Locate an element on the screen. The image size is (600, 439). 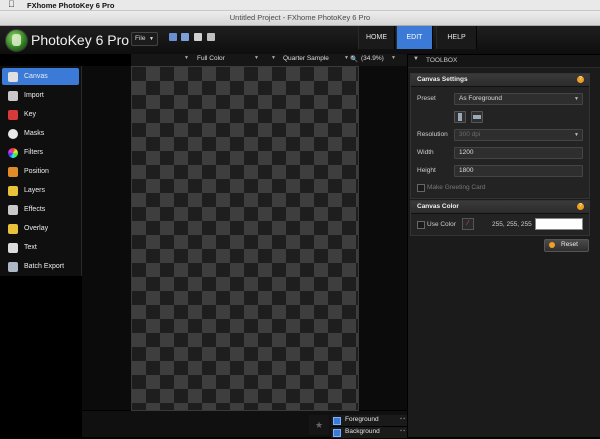
sidebar-item-key: Key is located at coordinates (40, 114).